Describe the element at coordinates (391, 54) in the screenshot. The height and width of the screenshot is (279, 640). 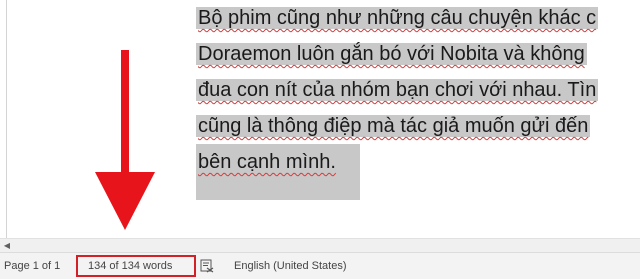
I see `selected-text: Doraemon luôn gắn bó với Nobita và không` at that location.